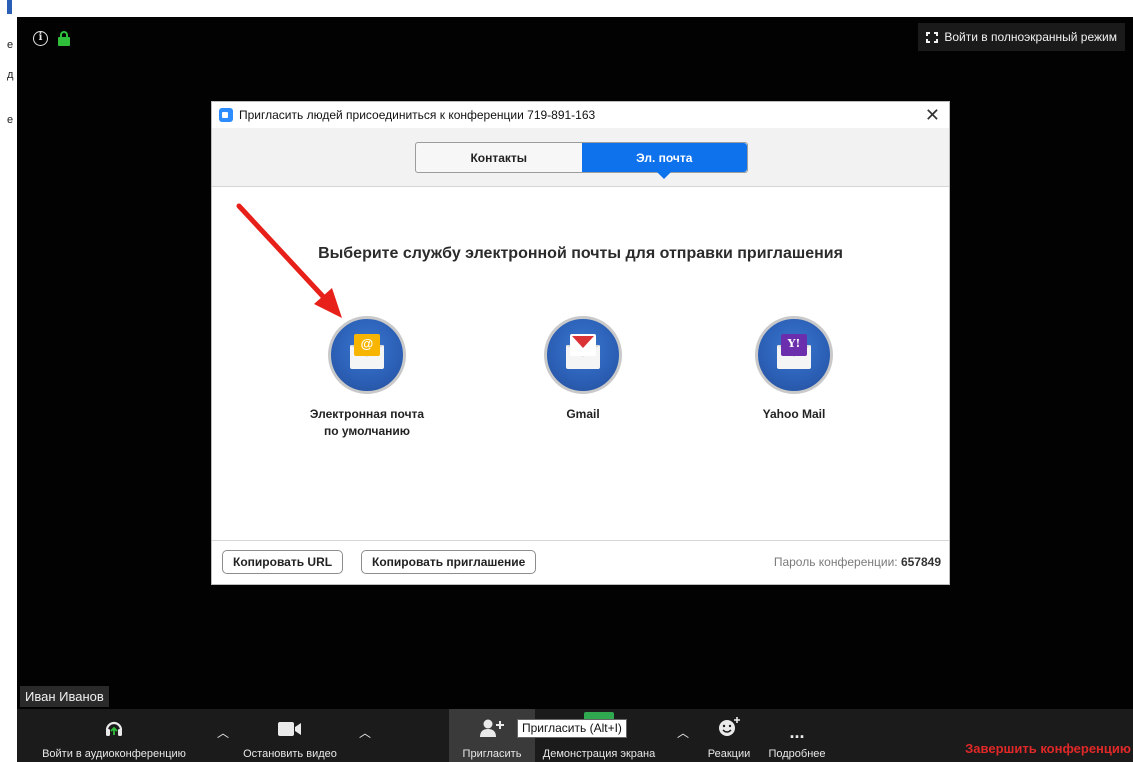 The image size is (1133, 762). Describe the element at coordinates (290, 754) in the screenshot. I see `stop-video-label: Остановить видео` at that location.